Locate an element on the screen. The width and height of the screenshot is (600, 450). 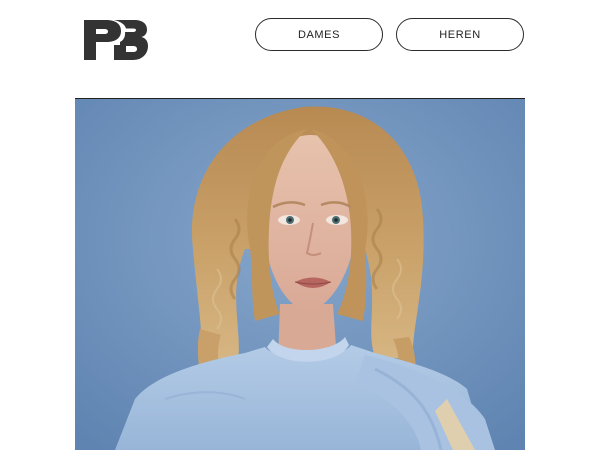
brand-logo is located at coordinates (116, 40).